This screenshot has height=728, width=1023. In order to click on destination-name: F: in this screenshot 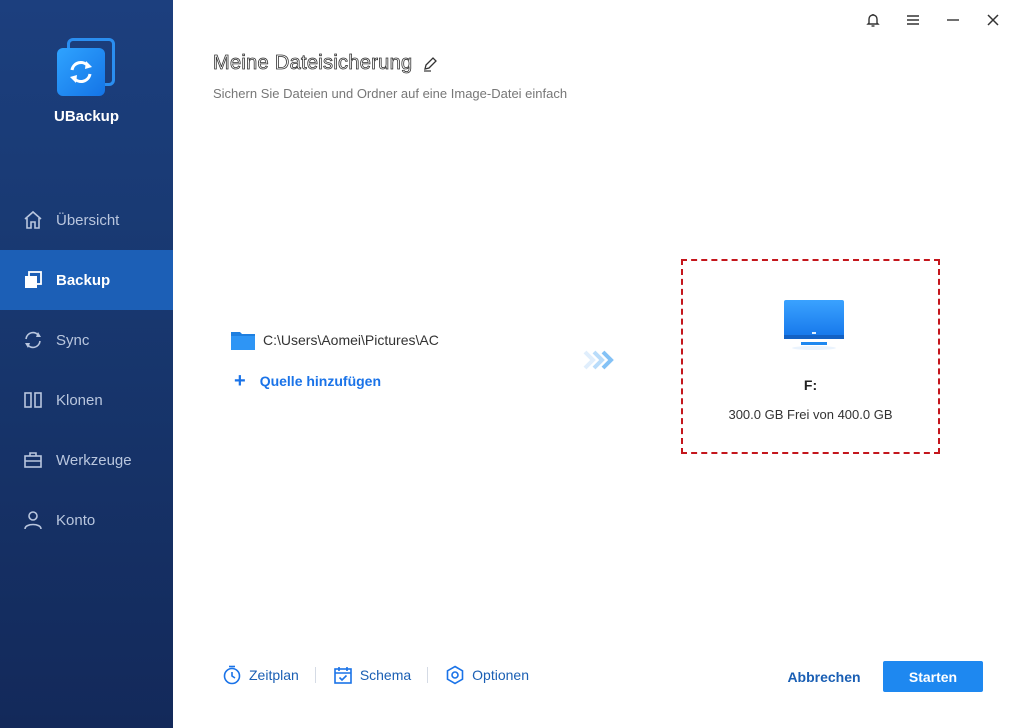, I will do `click(810, 385)`.